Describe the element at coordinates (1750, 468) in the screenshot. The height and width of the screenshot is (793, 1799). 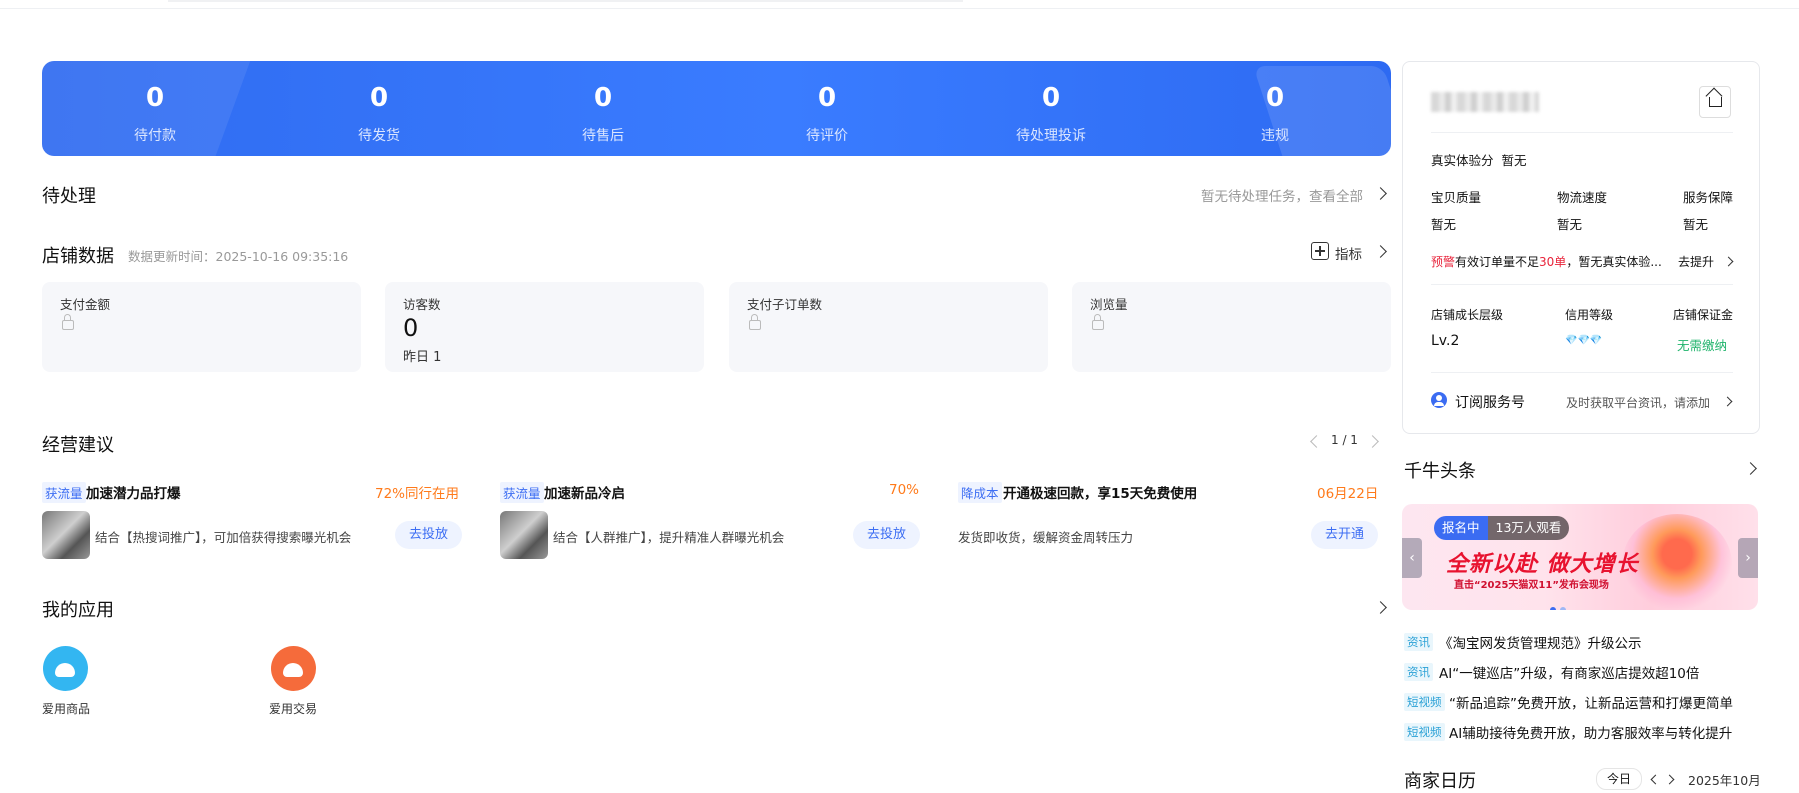
I see `headlines-chevron-right-icon` at that location.